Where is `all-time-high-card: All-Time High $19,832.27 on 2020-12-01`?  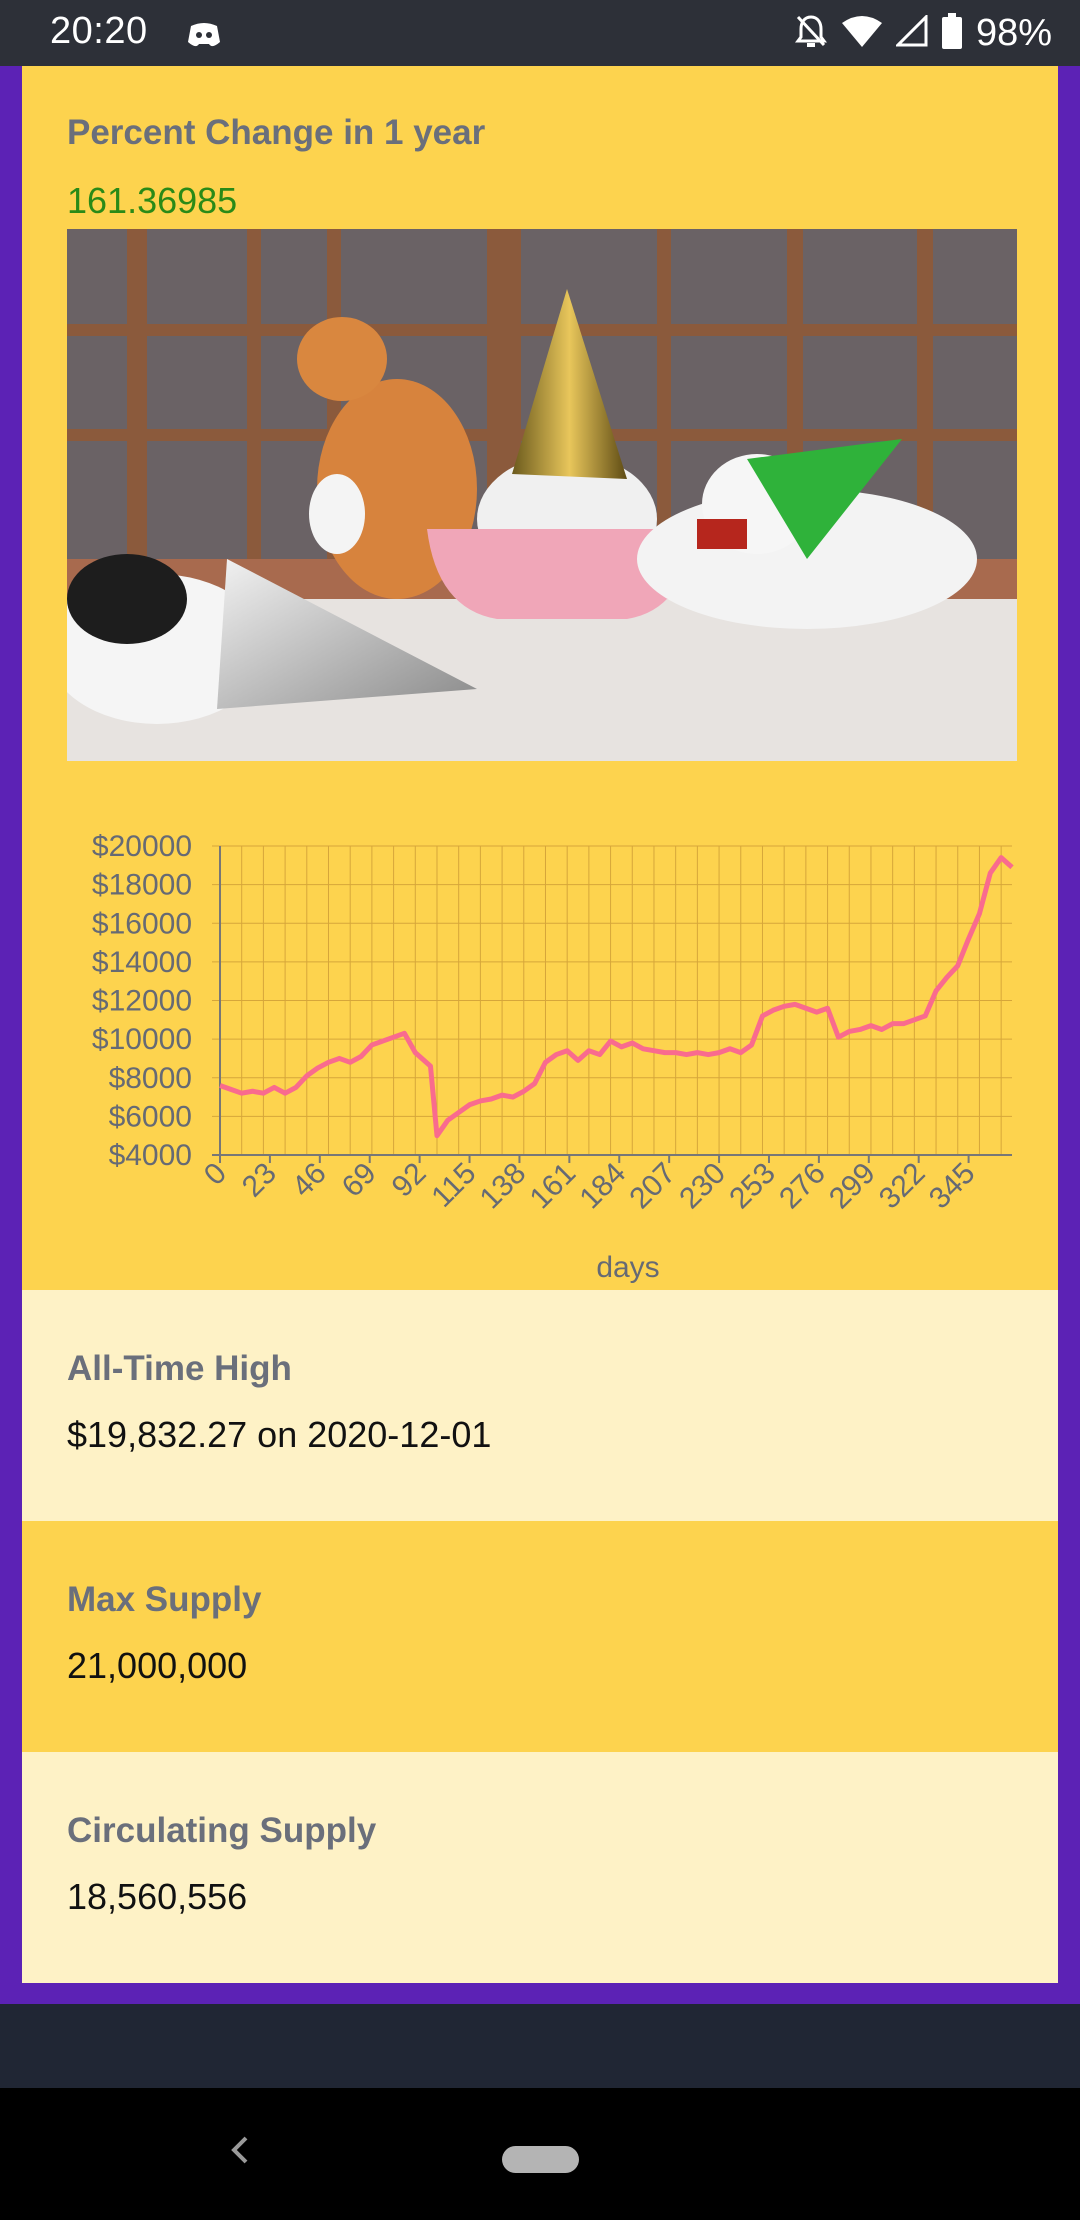
all-time-high-card: All-Time High $19,832.27 on 2020-12-01 is located at coordinates (540, 1405).